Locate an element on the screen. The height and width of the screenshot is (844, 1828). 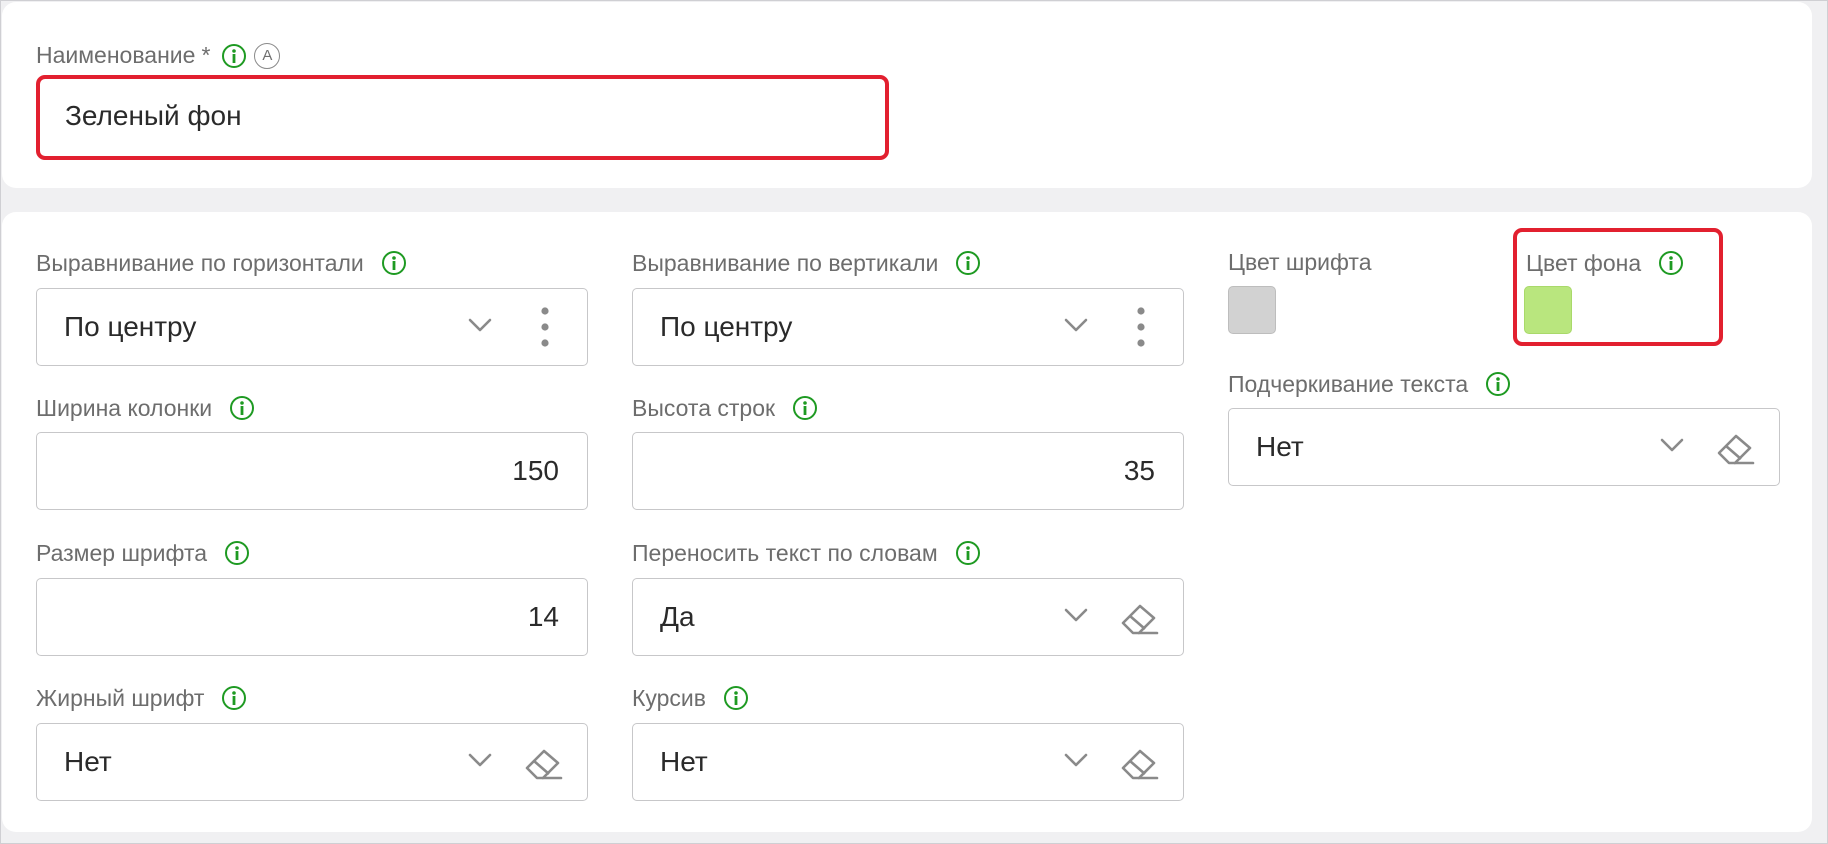
h-align-value: По центру is located at coordinates (130, 326).